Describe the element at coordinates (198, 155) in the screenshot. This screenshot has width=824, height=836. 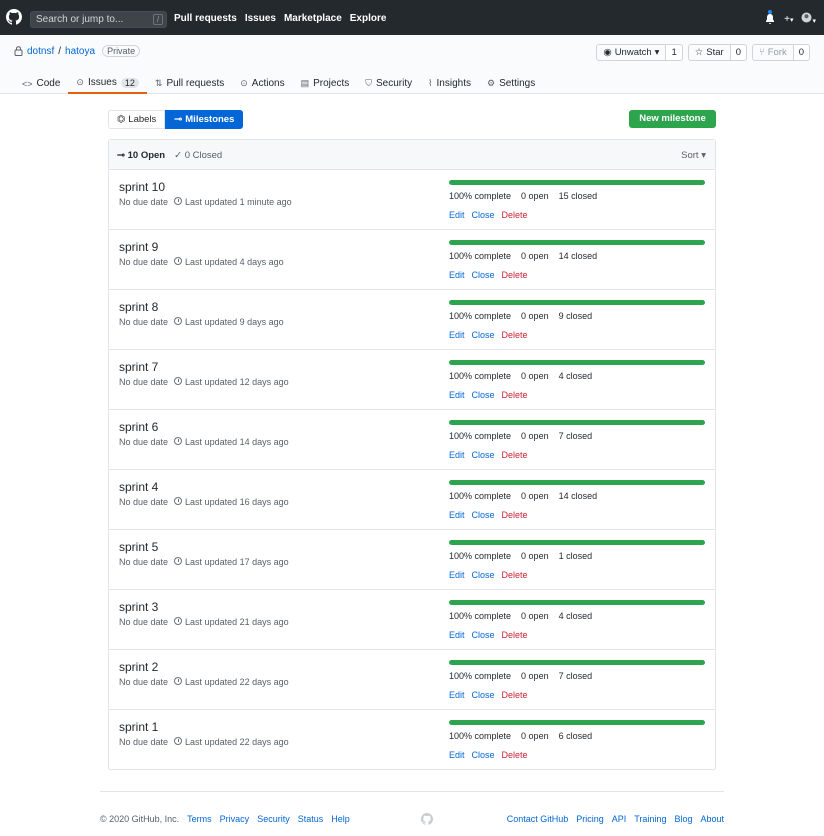
I see `closed-milestones-filter: ✓ 0 Closed` at that location.